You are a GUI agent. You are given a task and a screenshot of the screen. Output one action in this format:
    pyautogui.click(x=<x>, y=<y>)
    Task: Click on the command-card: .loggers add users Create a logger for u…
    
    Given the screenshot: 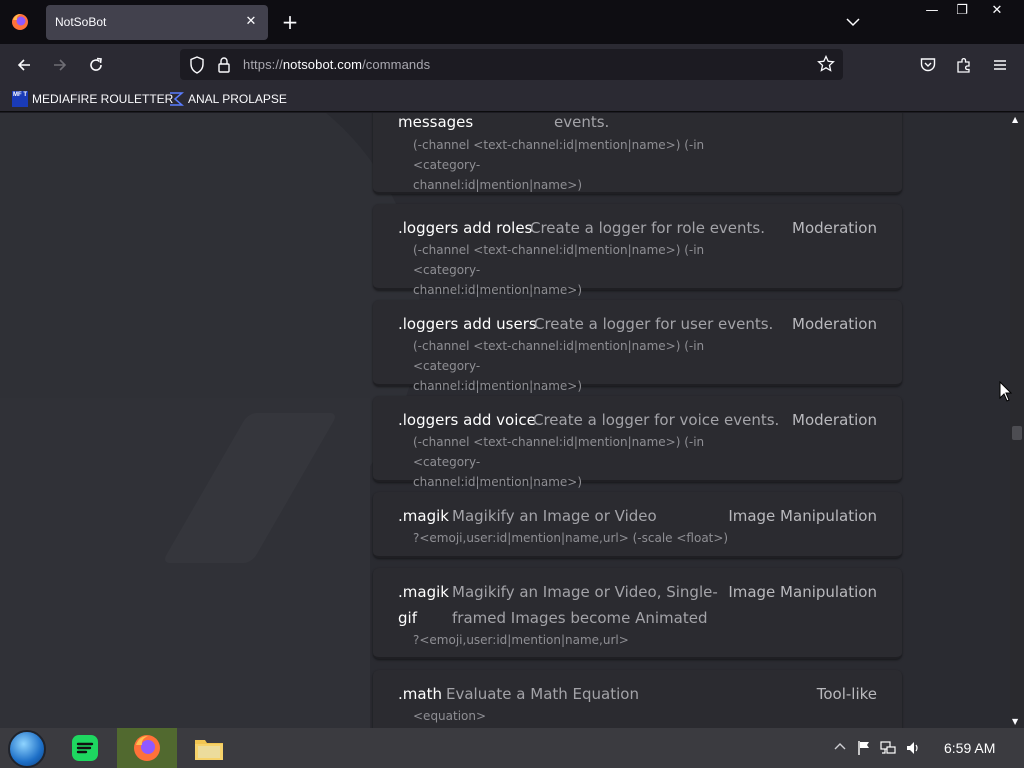 What is the action you would take?
    pyautogui.click(x=637, y=346)
    